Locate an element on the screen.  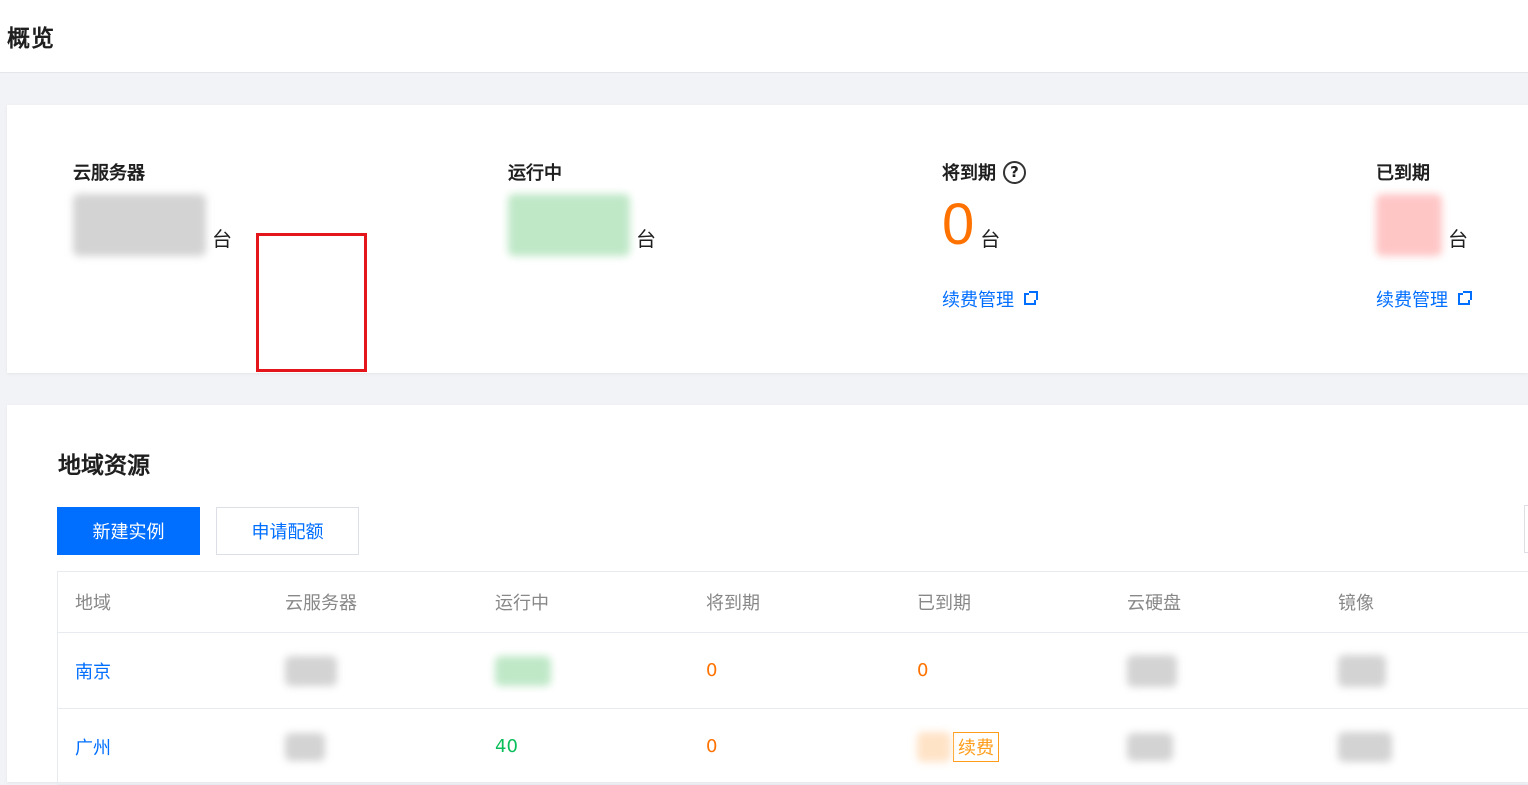
stat-expired-value-redacted is located at coordinates (1409, 225).